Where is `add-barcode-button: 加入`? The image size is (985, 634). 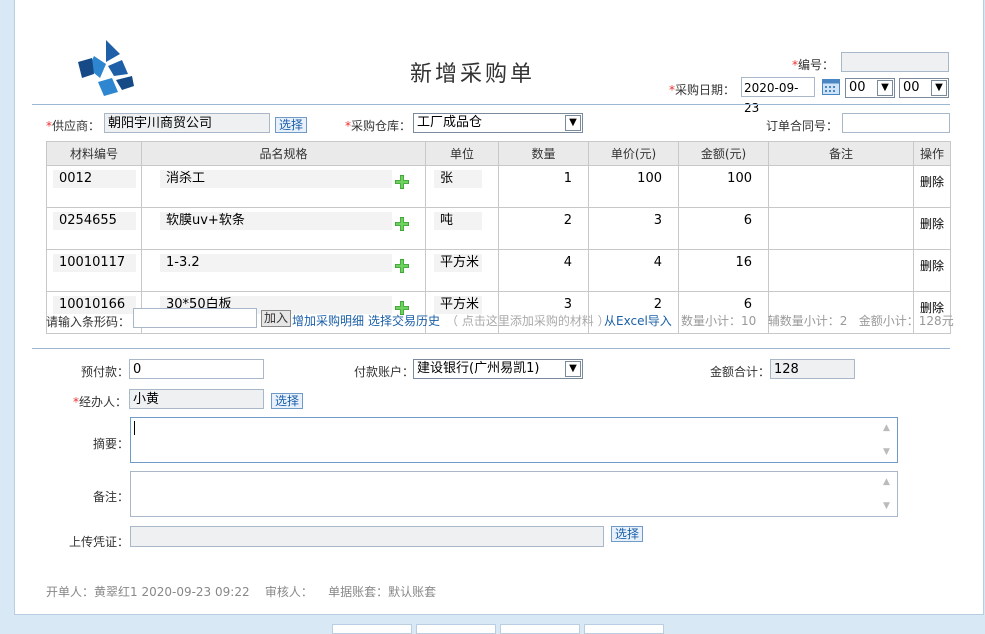 add-barcode-button: 加入 is located at coordinates (276, 318).